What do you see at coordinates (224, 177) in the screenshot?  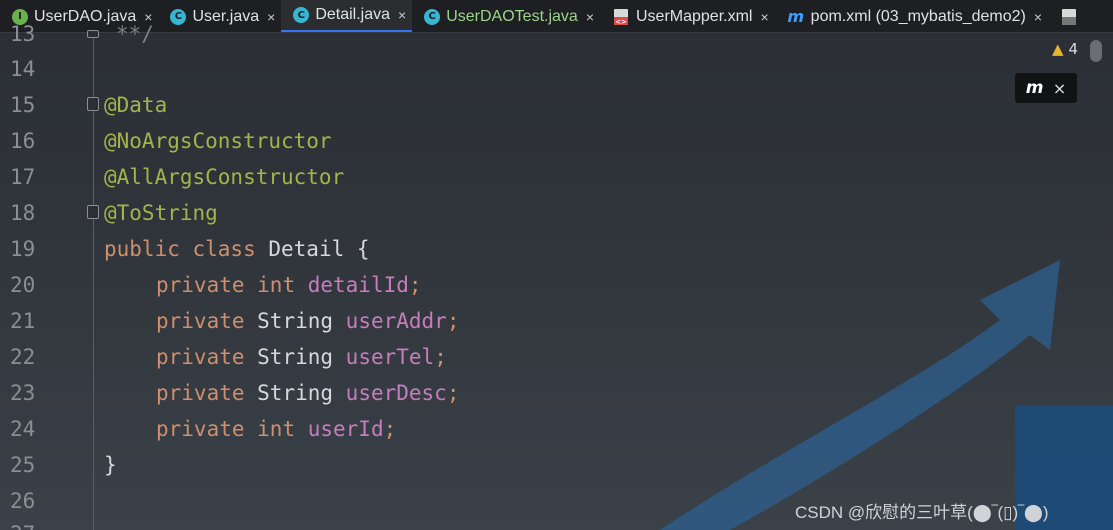 I see `code-line: @AllArgsConstructor` at bounding box center [224, 177].